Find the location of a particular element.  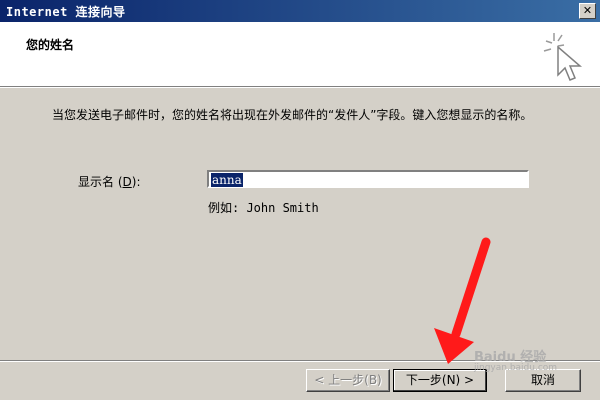

watermark: Baidu 经验 jingyan.baidu.com is located at coordinates (515, 359).